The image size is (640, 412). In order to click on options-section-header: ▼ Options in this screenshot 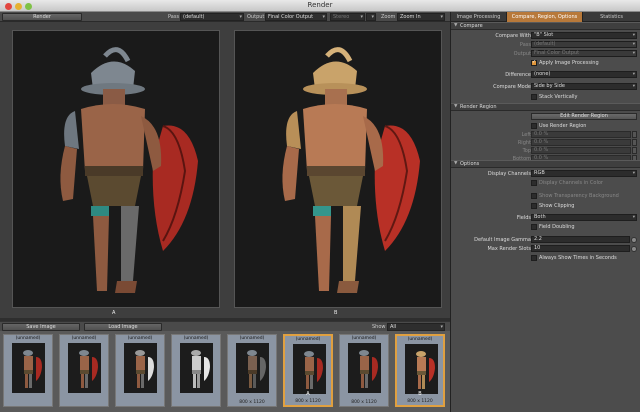, I will do `click(545, 164)`.